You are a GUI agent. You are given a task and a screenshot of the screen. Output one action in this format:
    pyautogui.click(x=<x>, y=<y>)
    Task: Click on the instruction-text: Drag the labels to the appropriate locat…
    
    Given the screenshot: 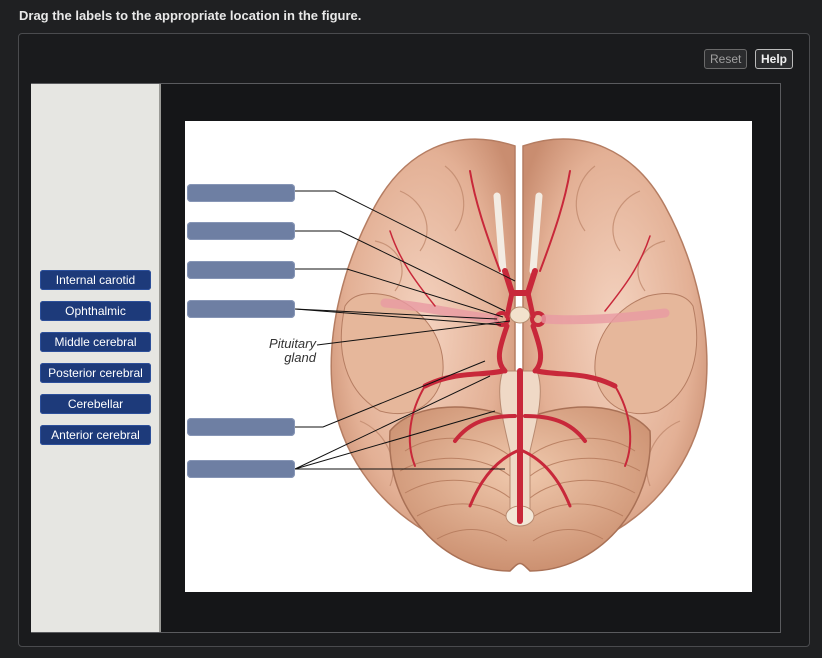 What is the action you would take?
    pyautogui.click(x=190, y=15)
    